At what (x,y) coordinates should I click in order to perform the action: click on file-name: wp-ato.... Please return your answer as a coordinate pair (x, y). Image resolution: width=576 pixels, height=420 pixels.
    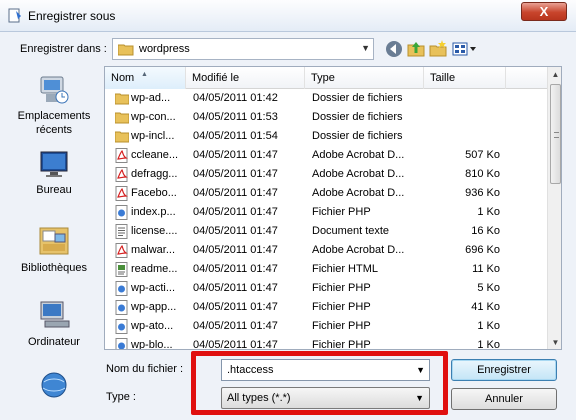
    Looking at the image, I should click on (152, 326).